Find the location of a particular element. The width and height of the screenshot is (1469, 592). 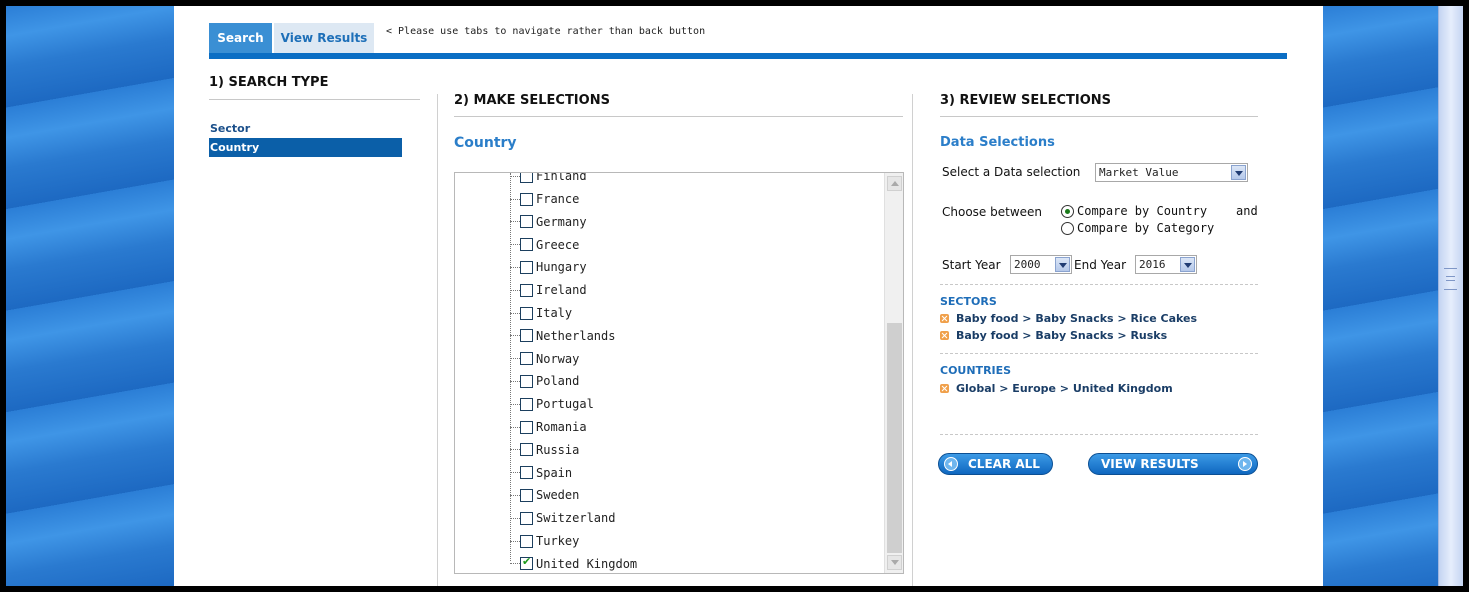

tree-item-country: Ireland is located at coordinates (548, 290).